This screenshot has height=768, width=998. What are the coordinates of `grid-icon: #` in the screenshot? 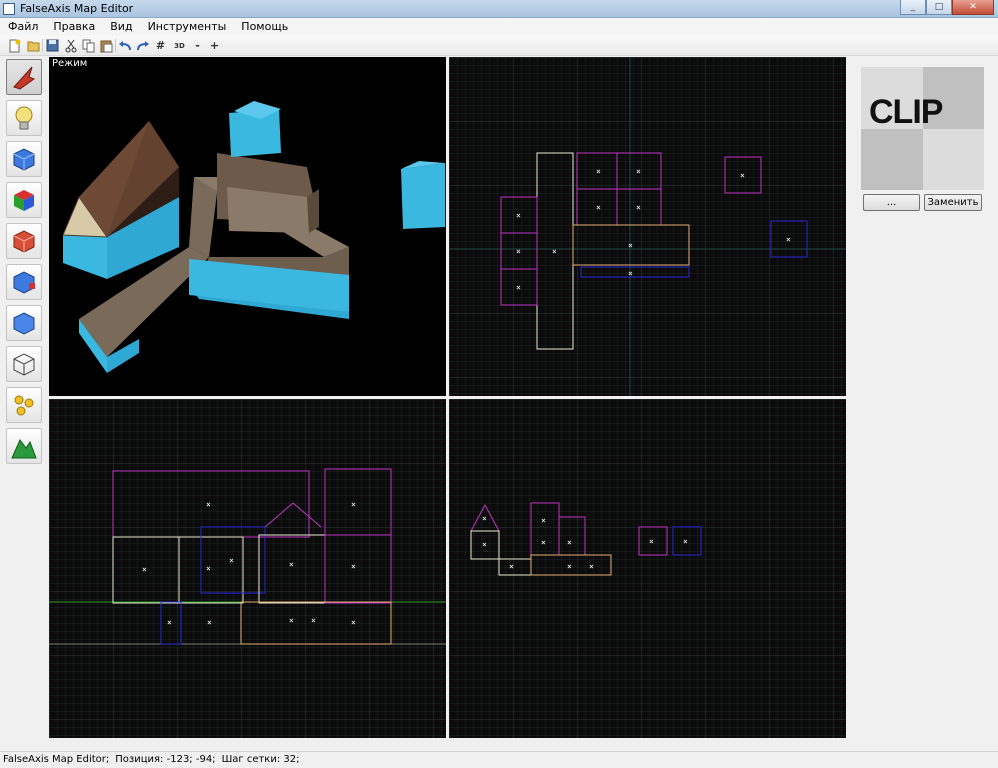 It's located at (160, 45).